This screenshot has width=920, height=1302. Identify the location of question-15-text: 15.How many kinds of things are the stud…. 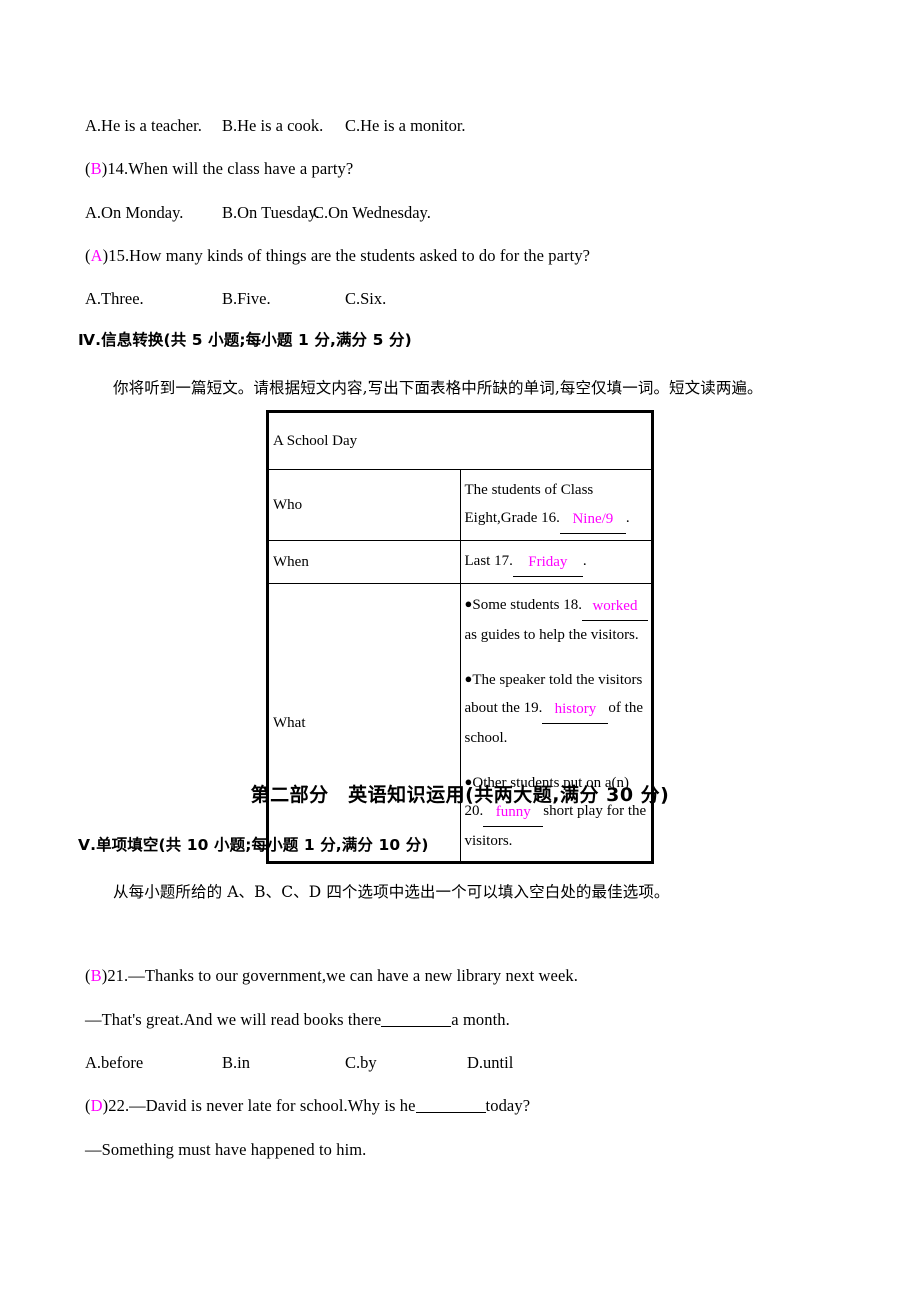
(349, 255).